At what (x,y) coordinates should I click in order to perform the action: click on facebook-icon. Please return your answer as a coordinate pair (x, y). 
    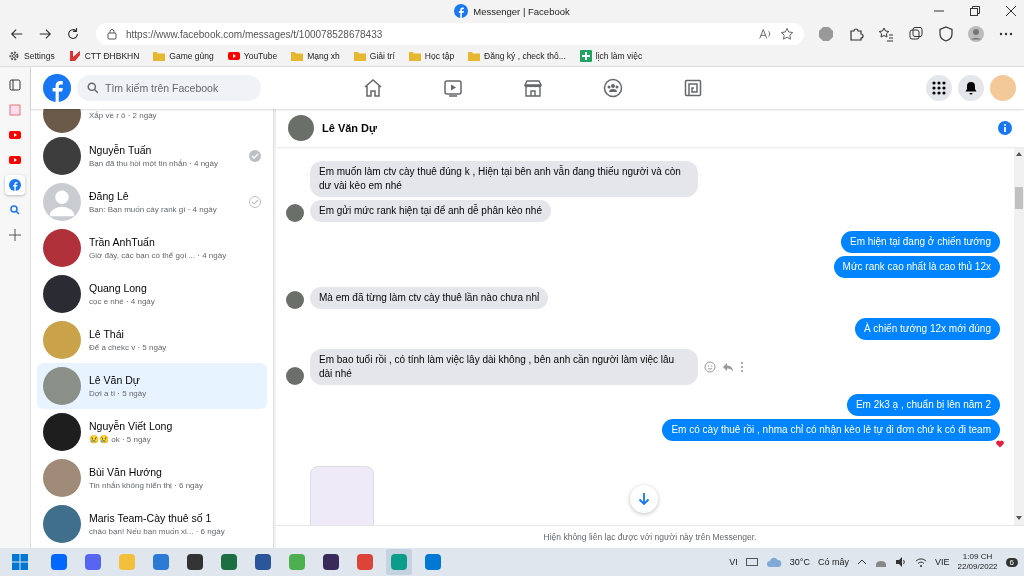
    Looking at the image, I should click on (461, 11).